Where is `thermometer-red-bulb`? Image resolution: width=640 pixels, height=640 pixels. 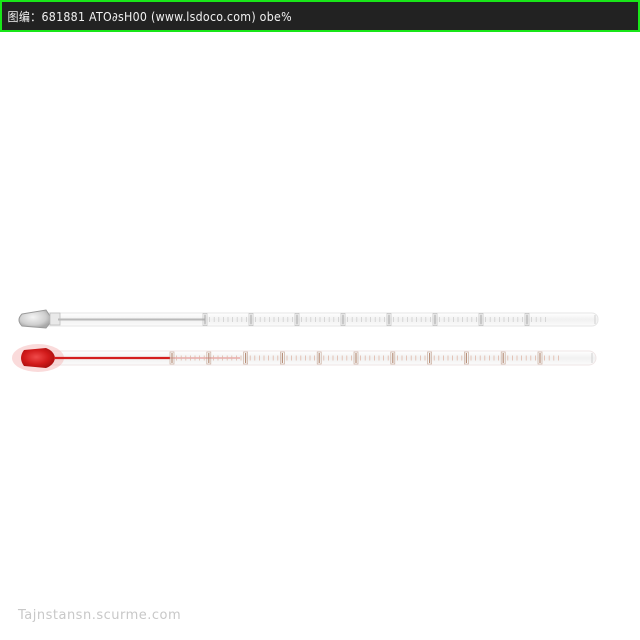 thermometer-red-bulb is located at coordinates (38, 358).